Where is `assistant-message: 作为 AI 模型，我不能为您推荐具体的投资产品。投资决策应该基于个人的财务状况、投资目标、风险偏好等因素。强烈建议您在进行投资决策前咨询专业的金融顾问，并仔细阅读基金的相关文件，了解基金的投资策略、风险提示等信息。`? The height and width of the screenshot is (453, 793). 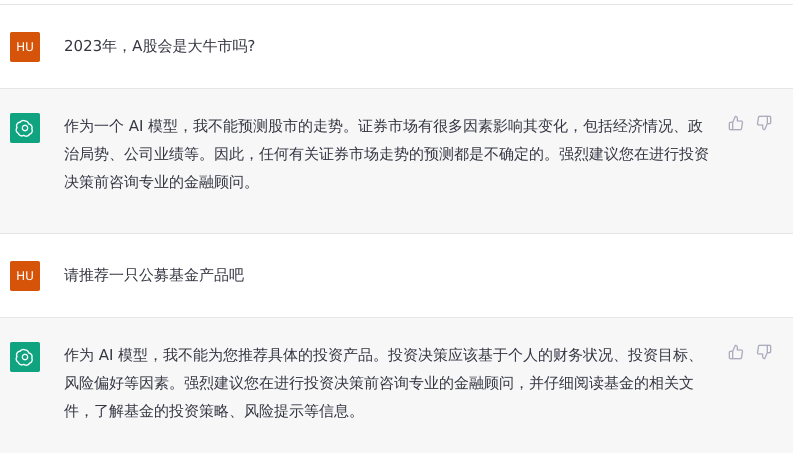
assistant-message: 作为 AI 模型，我不能为您推荐具体的投资产品。投资决策应该基于个人的财务状况、投资目标、风险偏好等因素。强烈建议您在进行投资决策前咨询专业的金融顾问，并仔细阅读基金的相关文件，了解基金的投资策略、风险提示等信息。 is located at coordinates (384, 383).